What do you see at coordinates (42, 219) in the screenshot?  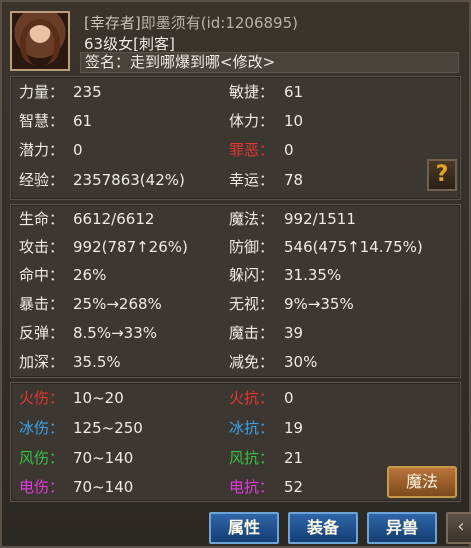 I see `stat-label: 生命：` at bounding box center [42, 219].